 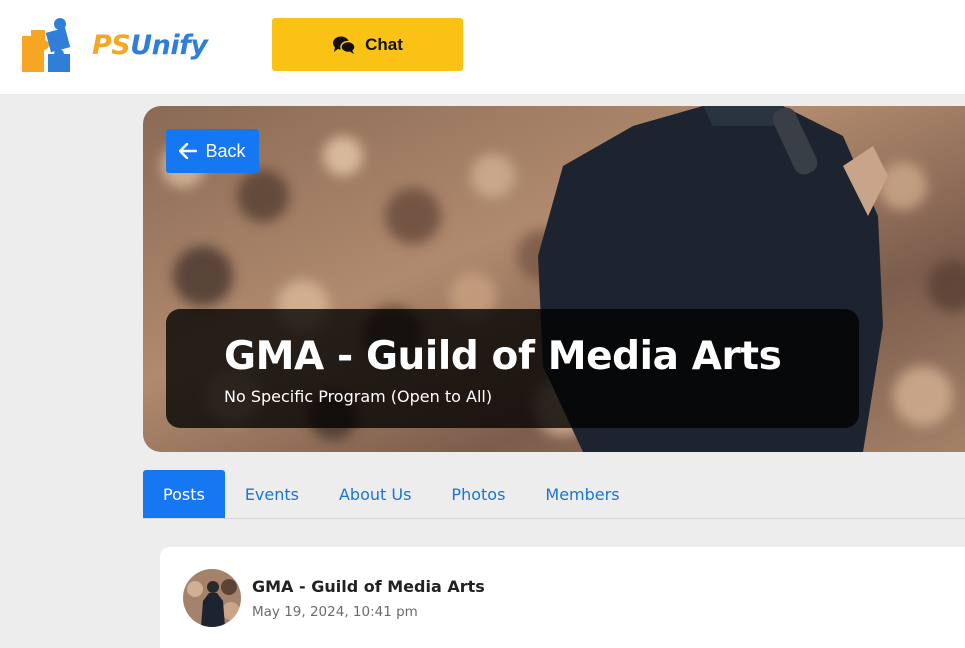 I want to click on post-author: GMA - Guild of Media Arts, so click(x=368, y=586).